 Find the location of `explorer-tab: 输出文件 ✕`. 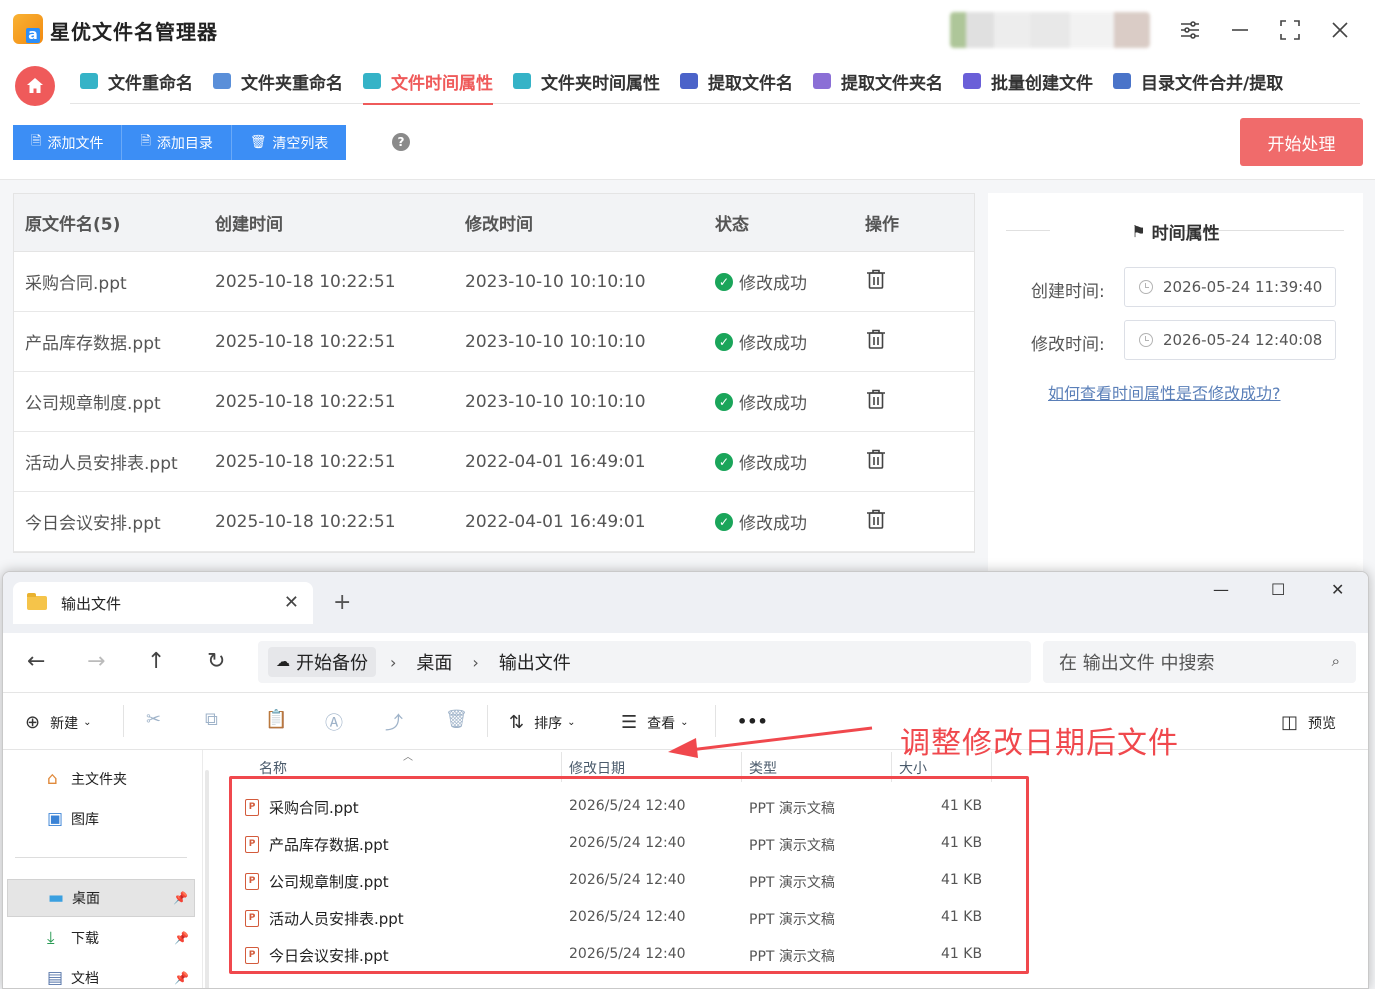

explorer-tab: 输出文件 ✕ is located at coordinates (163, 603).